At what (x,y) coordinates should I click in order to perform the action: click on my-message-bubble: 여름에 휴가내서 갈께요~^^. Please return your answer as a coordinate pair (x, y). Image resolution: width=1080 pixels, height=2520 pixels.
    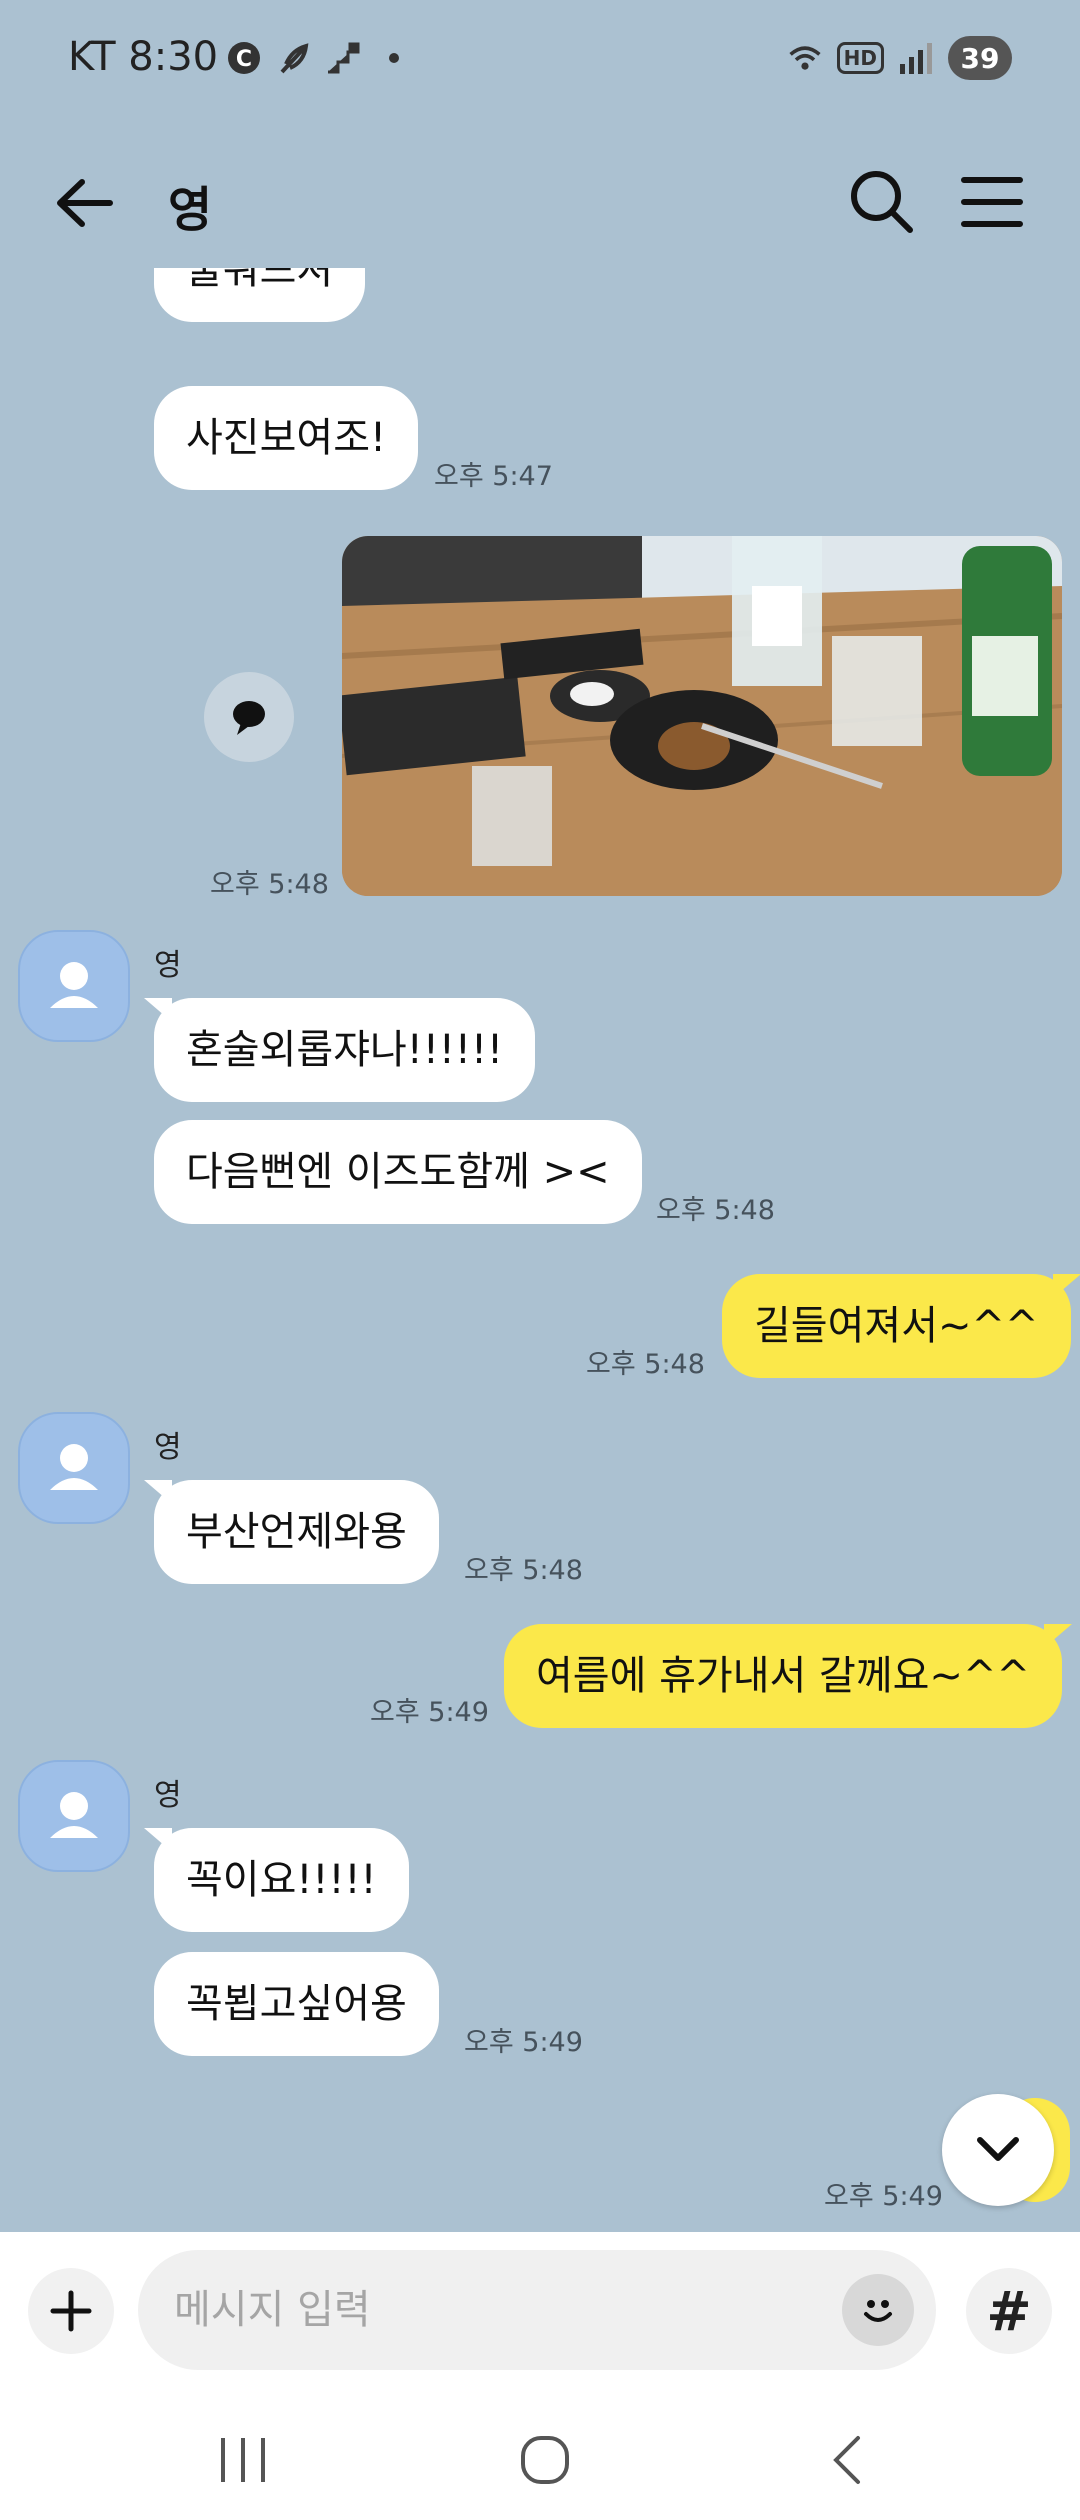
    Looking at the image, I should click on (788, 1676).